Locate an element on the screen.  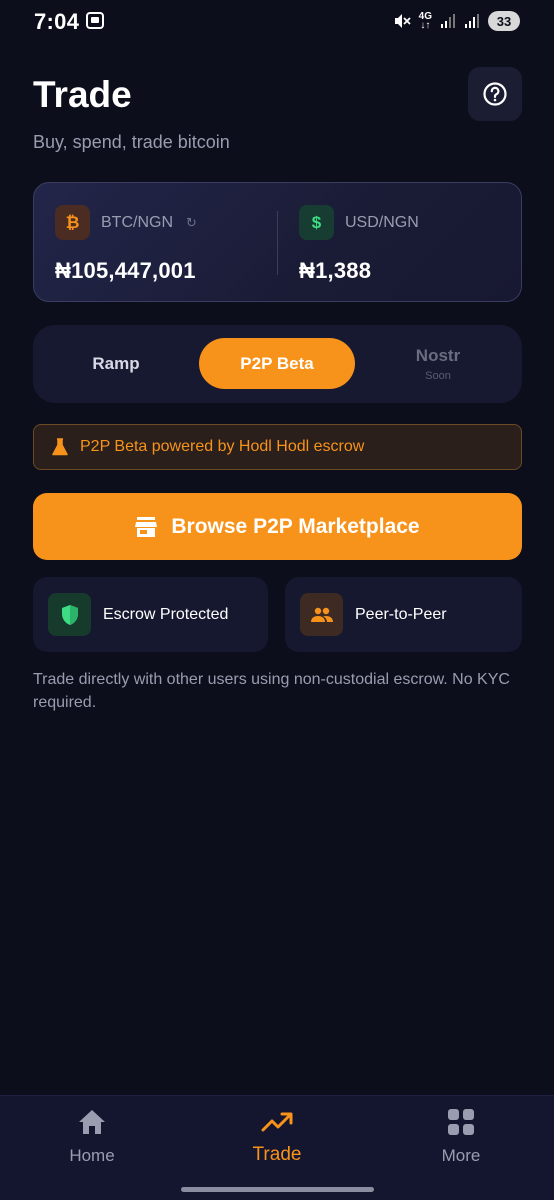
tab-ramp: Ramp is located at coordinates (116, 363).